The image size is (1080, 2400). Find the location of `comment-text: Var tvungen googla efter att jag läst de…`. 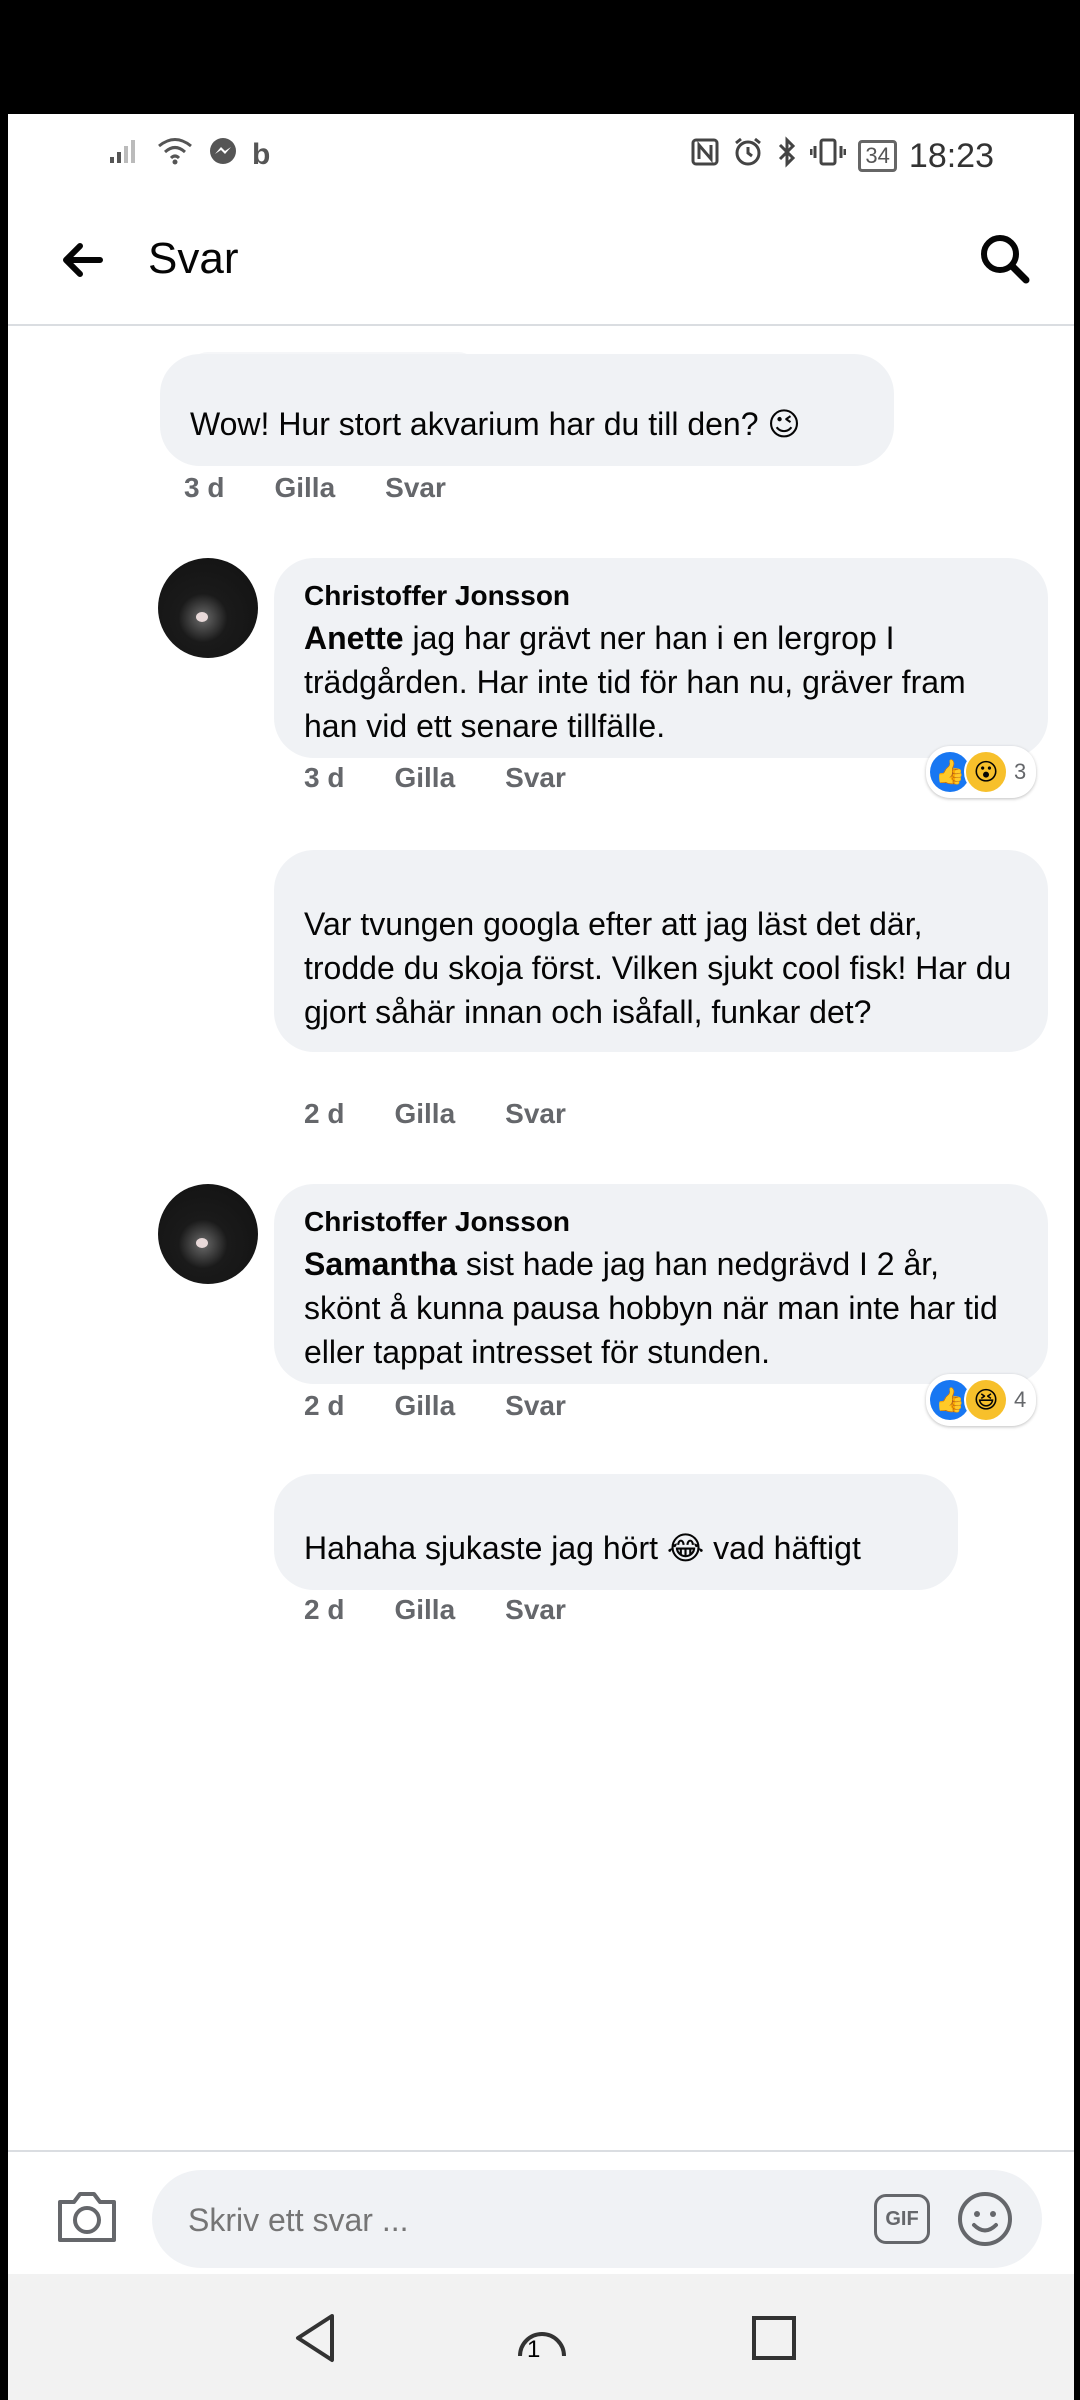

comment-text: Var tvungen googla efter att jag läst de… is located at coordinates (658, 968).